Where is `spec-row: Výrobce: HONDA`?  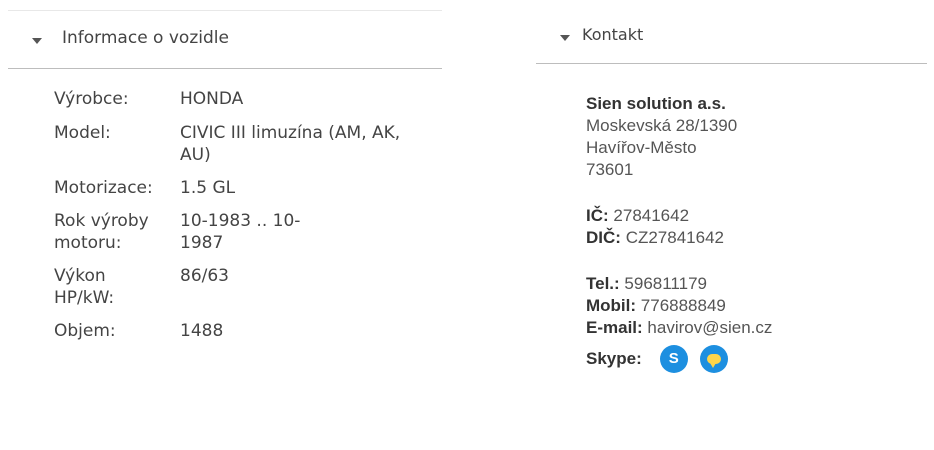 spec-row: Výrobce: HONDA is located at coordinates (234, 99).